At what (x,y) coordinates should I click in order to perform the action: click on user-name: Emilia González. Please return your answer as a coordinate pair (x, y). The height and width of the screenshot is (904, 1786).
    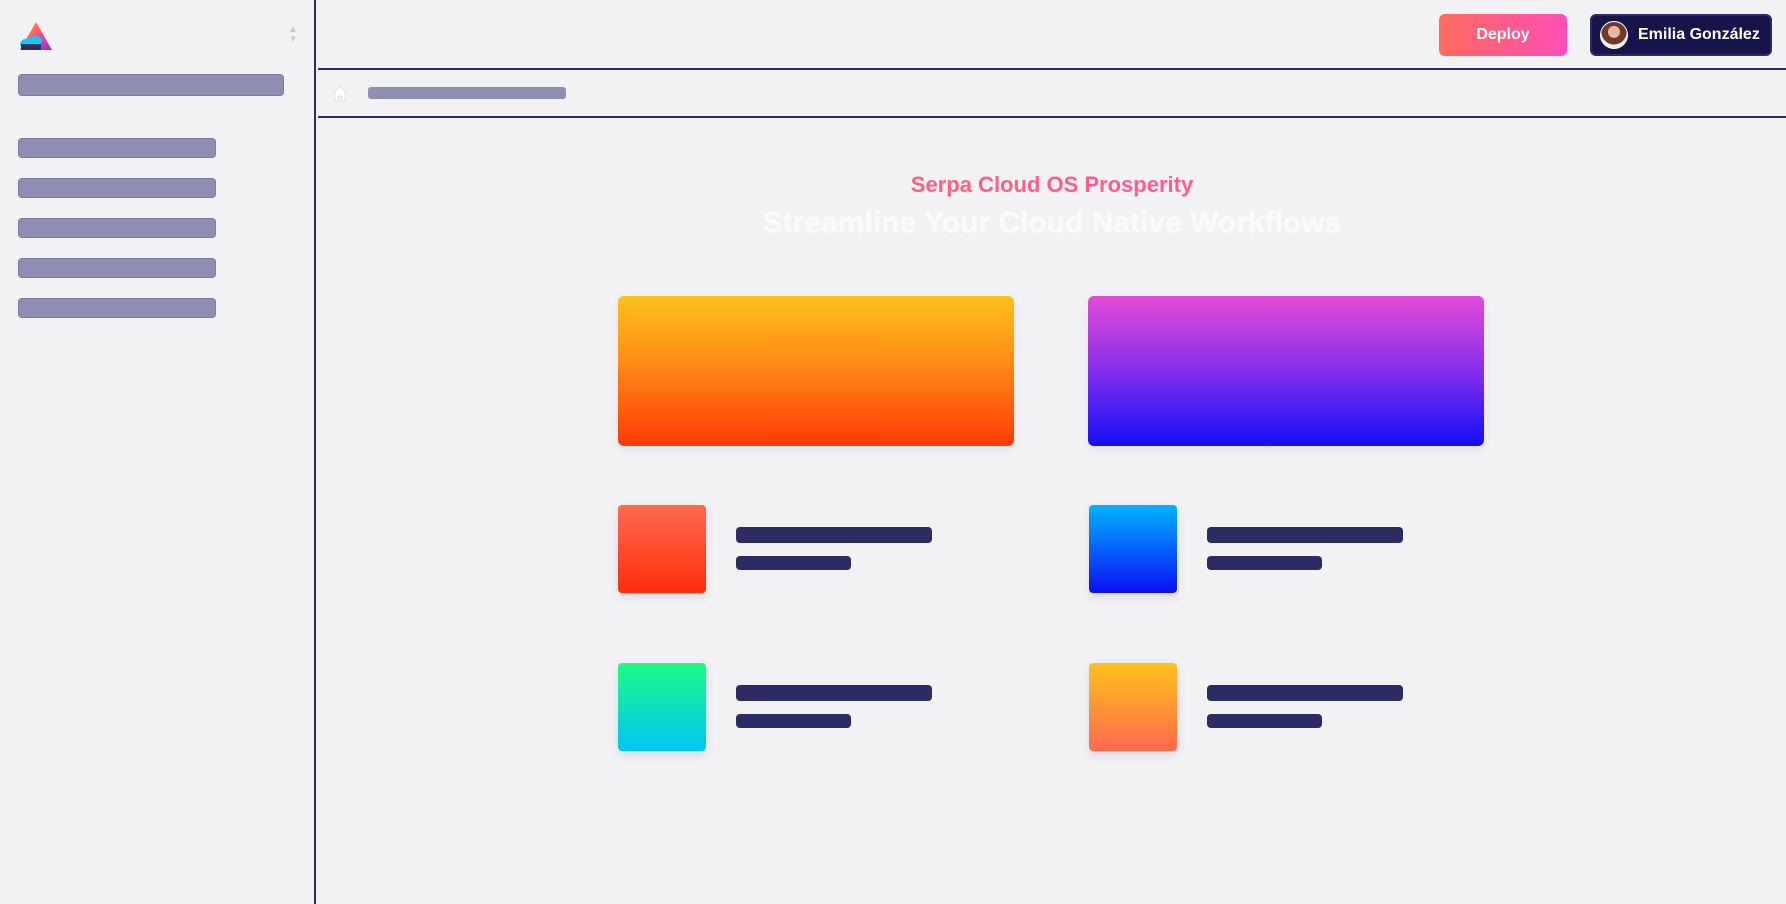
    Looking at the image, I should click on (1699, 34).